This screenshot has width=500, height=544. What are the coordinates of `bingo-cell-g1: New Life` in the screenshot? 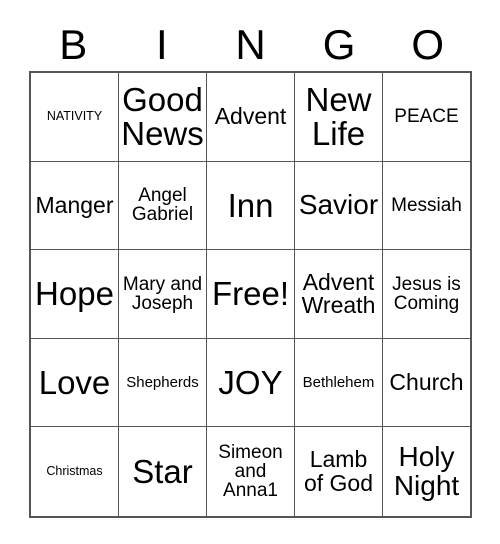 It's located at (339, 117).